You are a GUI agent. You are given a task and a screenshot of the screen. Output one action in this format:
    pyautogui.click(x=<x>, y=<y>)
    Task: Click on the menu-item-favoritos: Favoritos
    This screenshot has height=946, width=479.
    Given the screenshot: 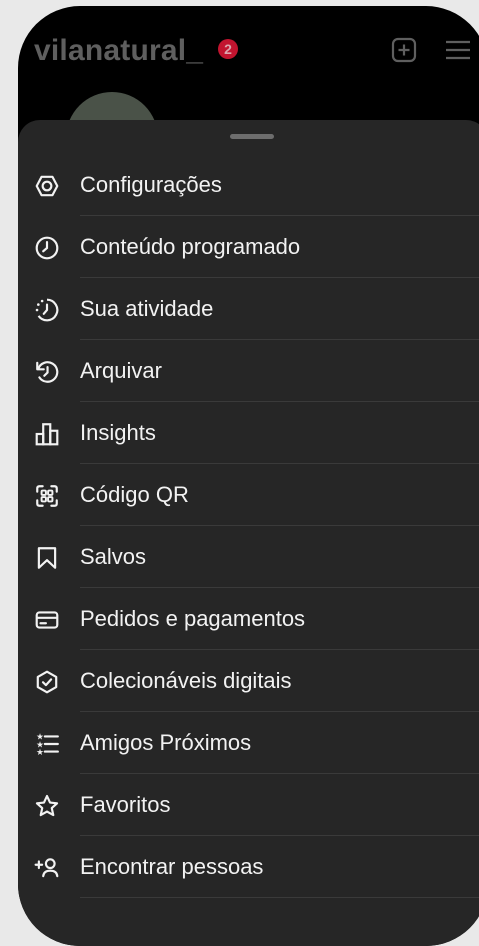 What is the action you would take?
    pyautogui.click(x=248, y=805)
    